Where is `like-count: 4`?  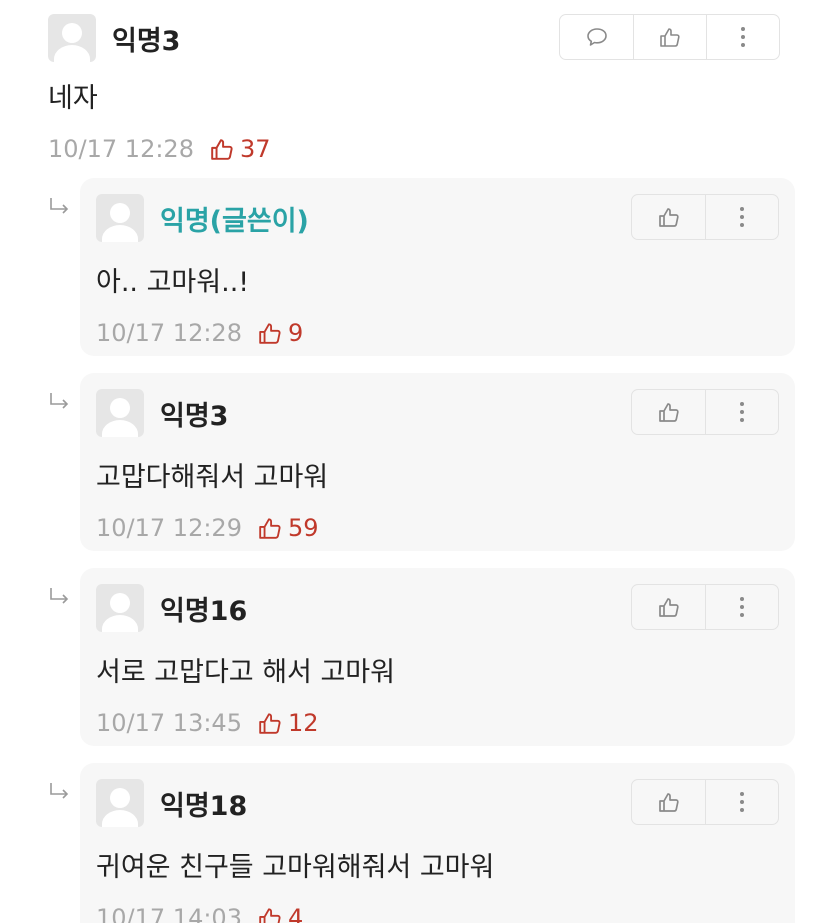
like-count: 4 is located at coordinates (280, 913).